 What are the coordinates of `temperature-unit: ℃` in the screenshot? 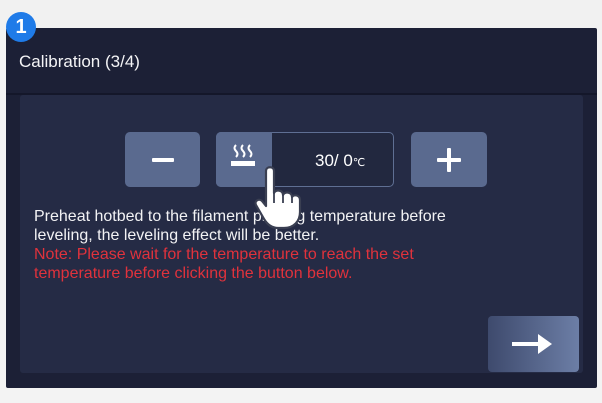 It's located at (359, 163).